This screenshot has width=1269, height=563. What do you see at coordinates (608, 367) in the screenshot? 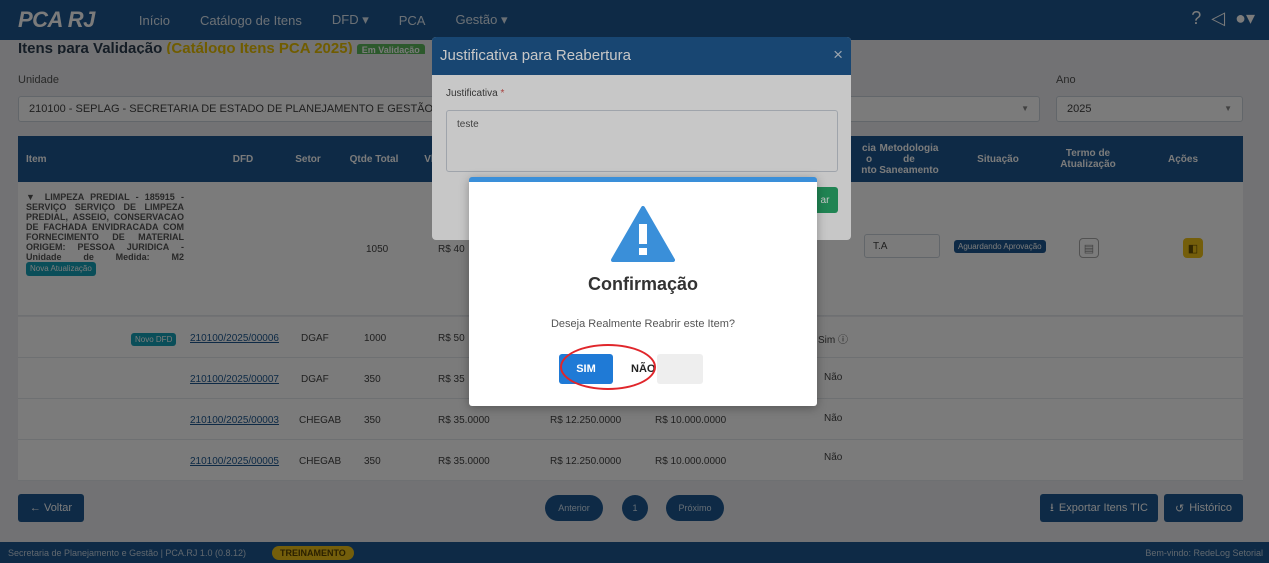
I see `highlight-annotation` at bounding box center [608, 367].